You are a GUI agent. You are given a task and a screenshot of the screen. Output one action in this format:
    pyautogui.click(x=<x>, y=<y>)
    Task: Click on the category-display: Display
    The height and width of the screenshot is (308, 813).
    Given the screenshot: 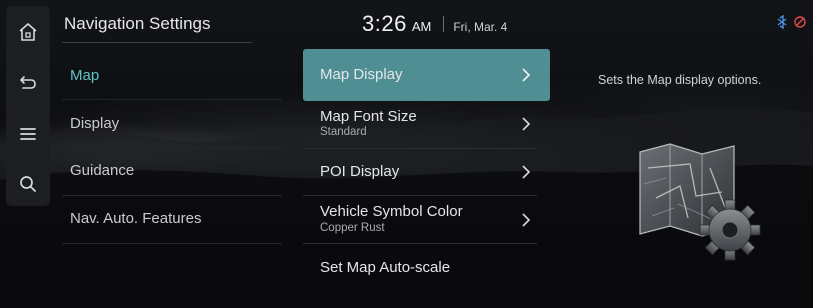 What is the action you would take?
    pyautogui.click(x=94, y=123)
    